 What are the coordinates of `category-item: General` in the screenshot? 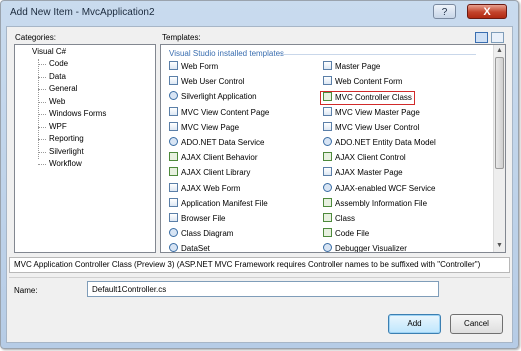 It's located at (63, 88).